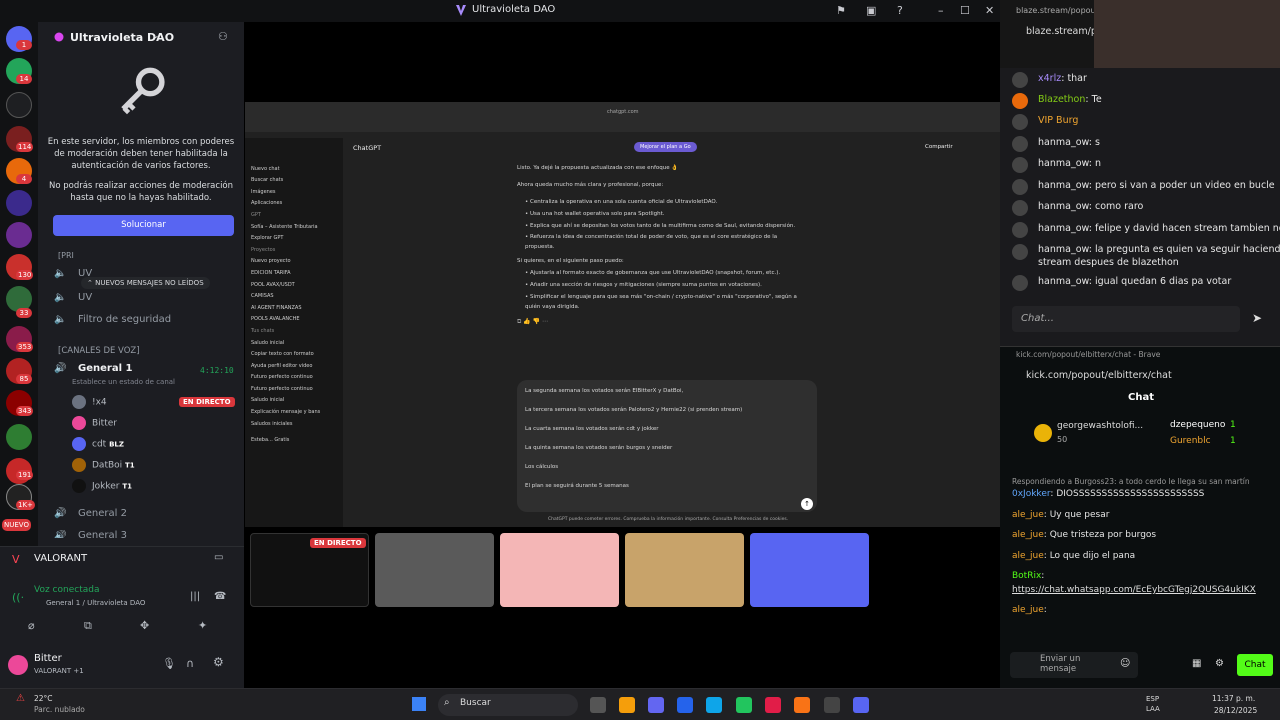  What do you see at coordinates (90, 513) in the screenshot?
I see `voice-channel-general-2: 🔊 General 2` at bounding box center [90, 513].